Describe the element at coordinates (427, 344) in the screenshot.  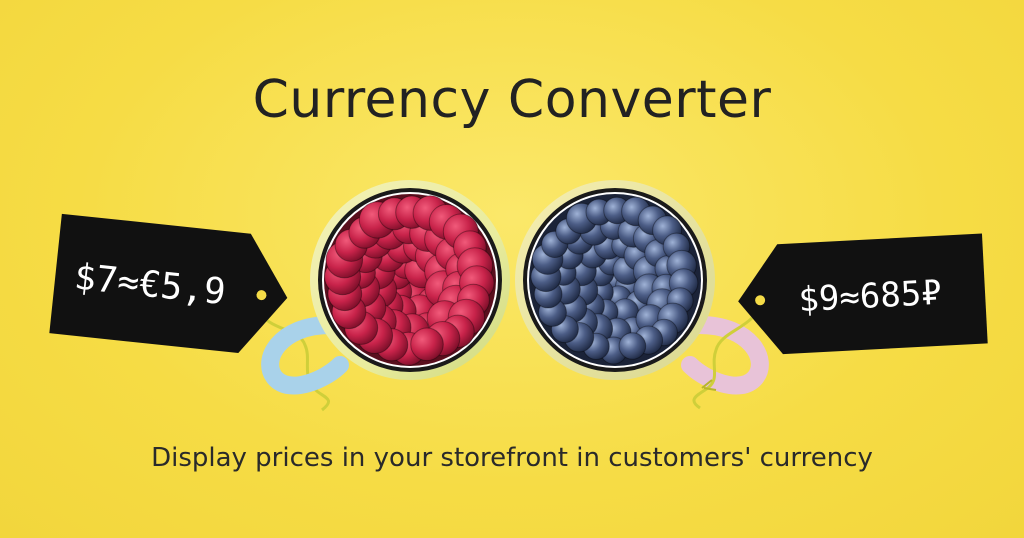
I see `raspberry` at that location.